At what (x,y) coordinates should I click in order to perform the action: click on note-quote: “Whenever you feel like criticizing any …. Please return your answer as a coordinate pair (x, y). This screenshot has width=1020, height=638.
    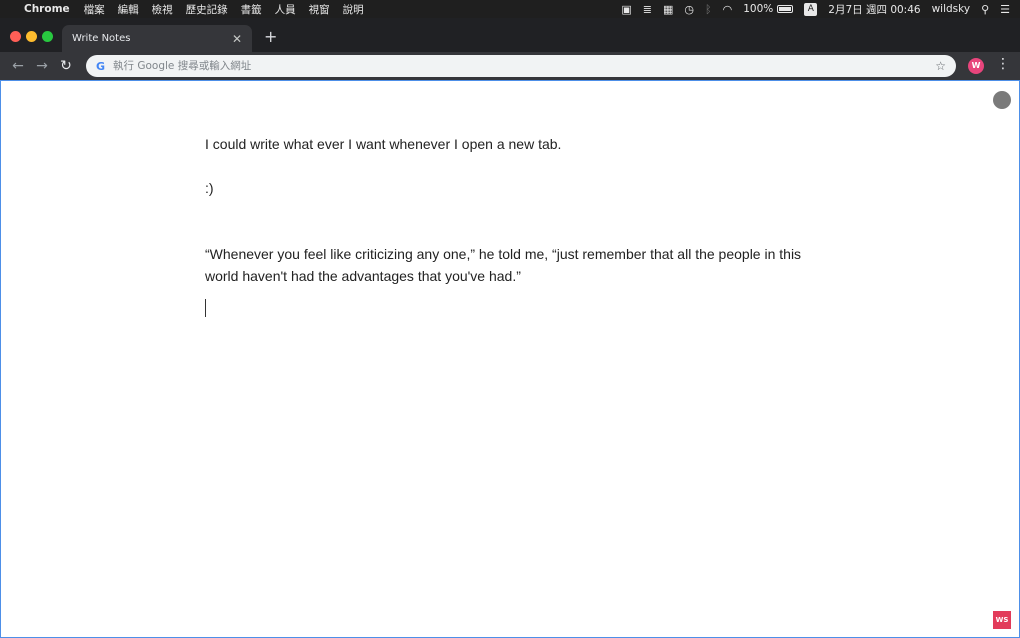
    Looking at the image, I should click on (503, 265).